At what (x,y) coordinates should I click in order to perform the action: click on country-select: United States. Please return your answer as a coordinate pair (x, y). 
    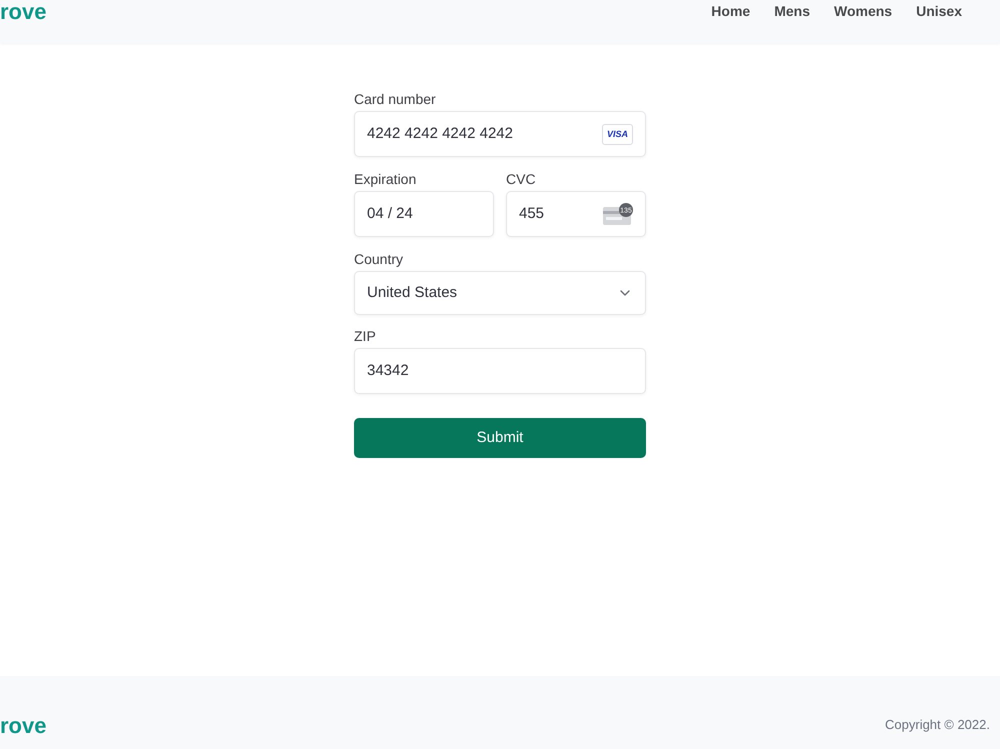
    Looking at the image, I should click on (500, 293).